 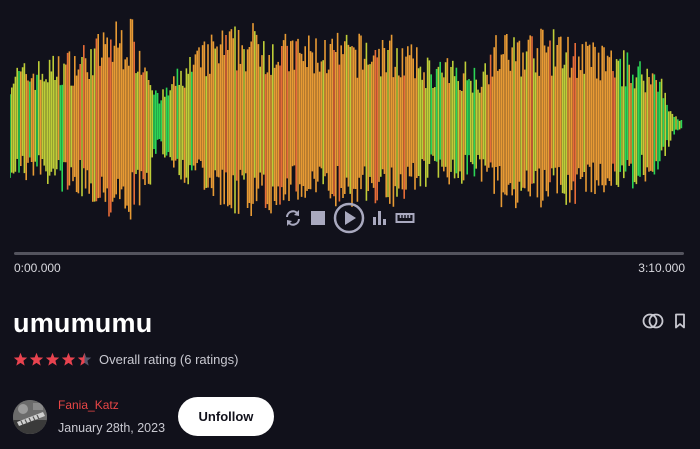 What do you see at coordinates (112, 428) in the screenshot?
I see `publish-date: January 28th, 2023` at bounding box center [112, 428].